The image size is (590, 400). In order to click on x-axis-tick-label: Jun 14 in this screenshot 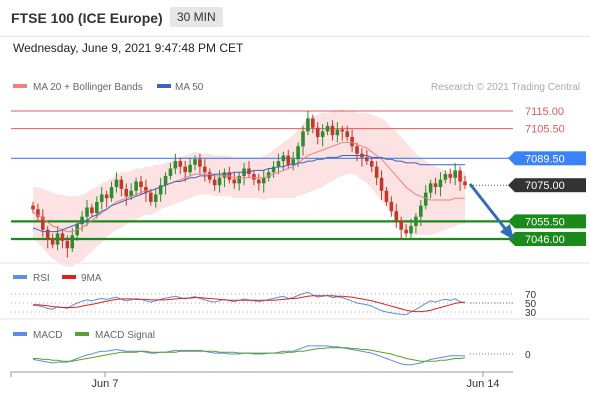, I will do `click(482, 384)`.